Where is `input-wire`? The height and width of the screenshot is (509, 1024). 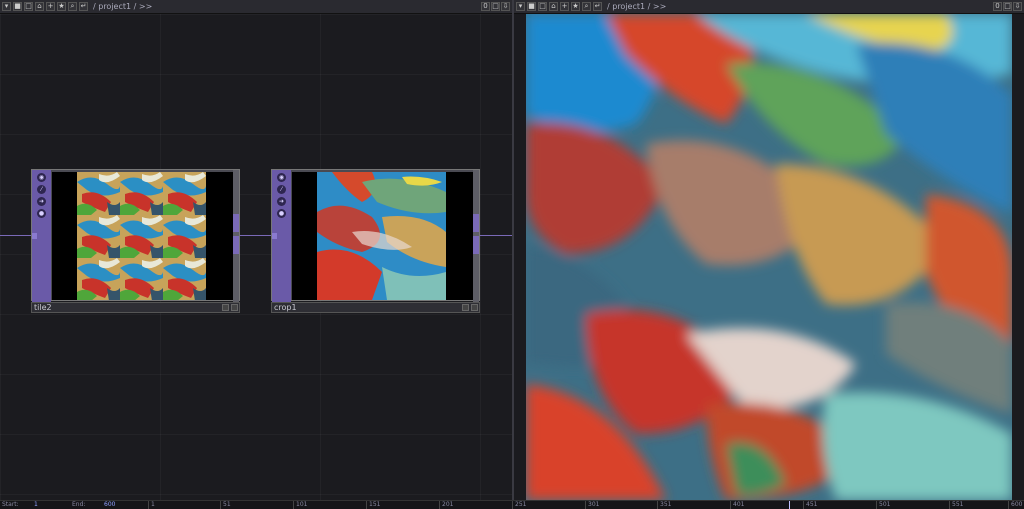 input-wire is located at coordinates (15, 235).